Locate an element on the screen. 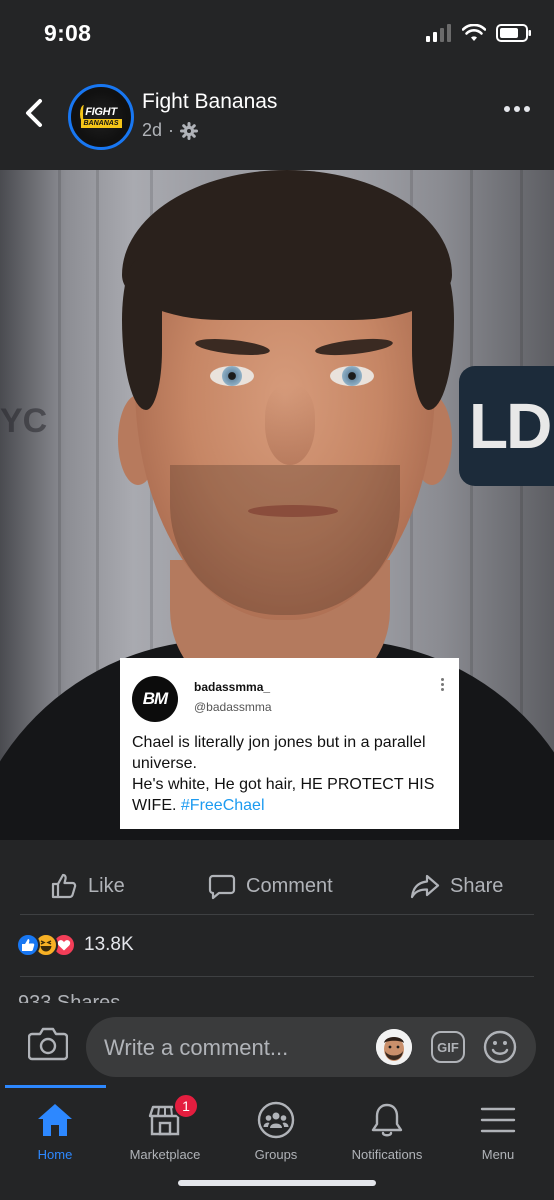  share-button: Share is located at coordinates (456, 886).